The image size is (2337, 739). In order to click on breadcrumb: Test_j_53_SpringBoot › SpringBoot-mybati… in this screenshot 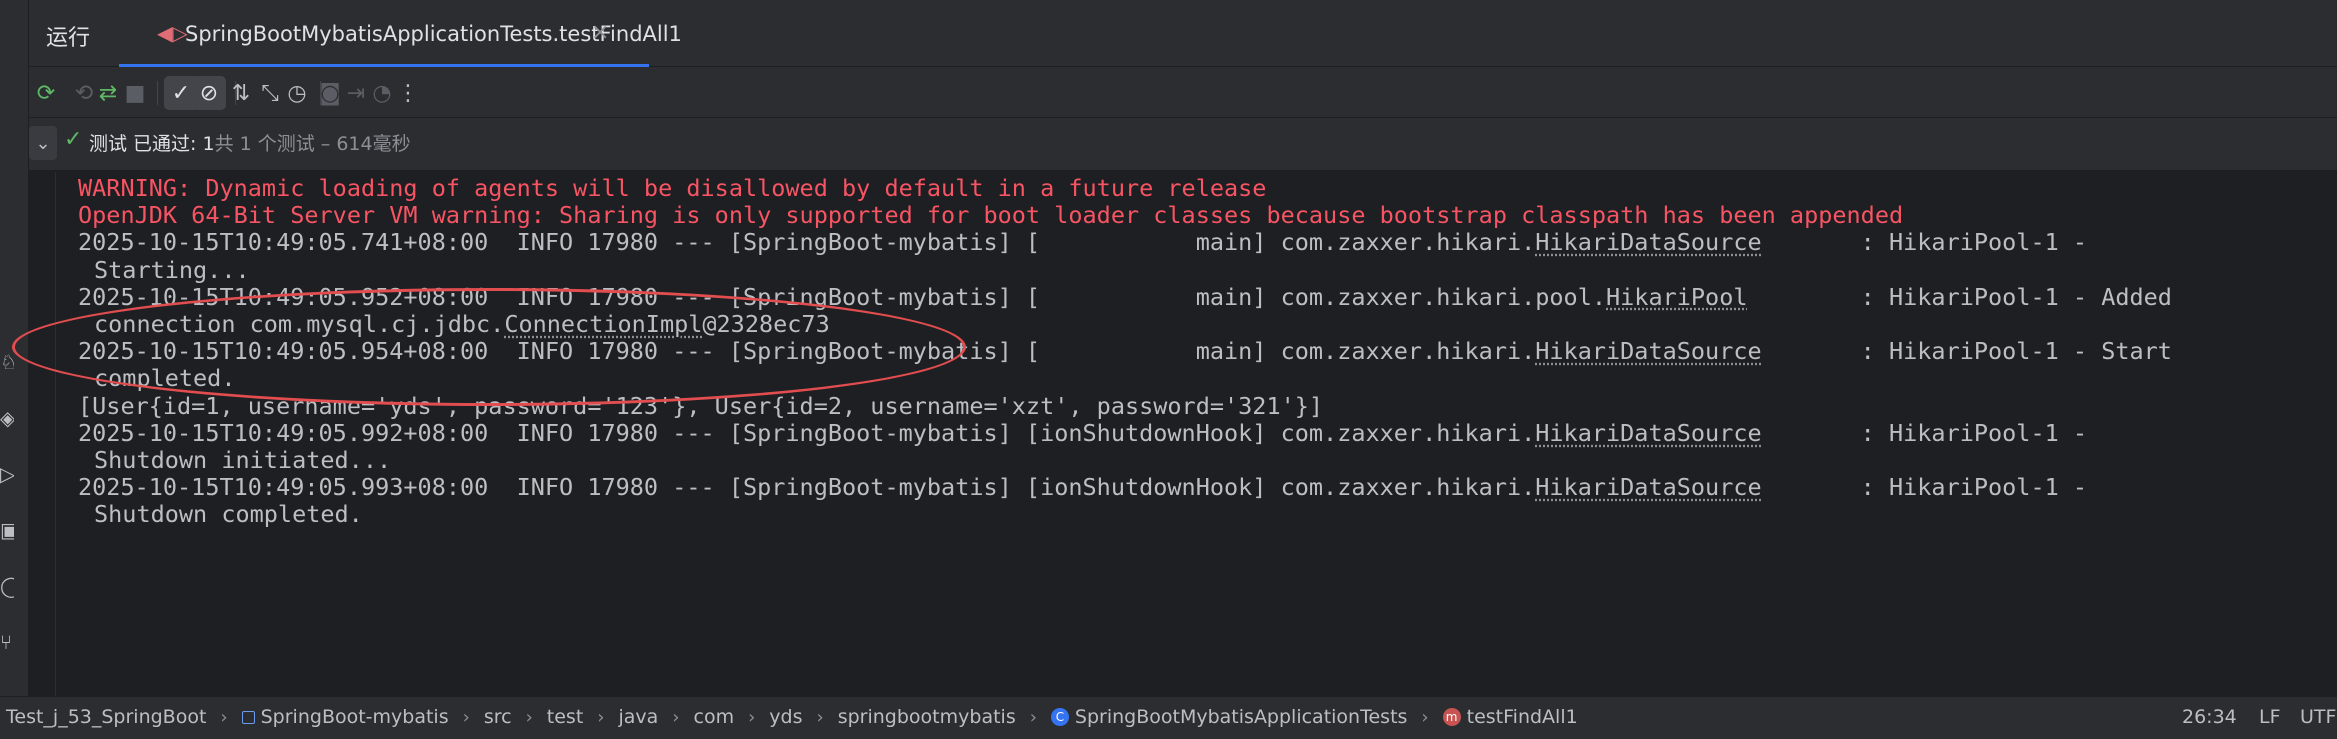, I will do `click(792, 717)`.